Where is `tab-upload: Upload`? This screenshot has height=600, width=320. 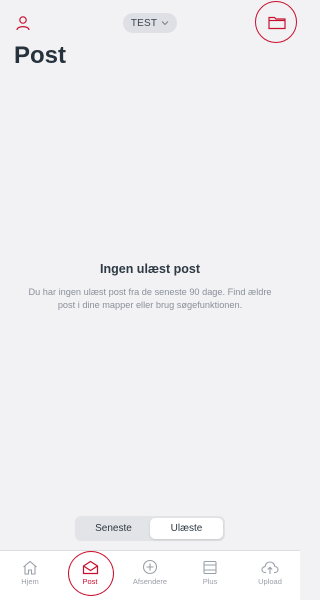 tab-upload: Upload is located at coordinates (270, 575).